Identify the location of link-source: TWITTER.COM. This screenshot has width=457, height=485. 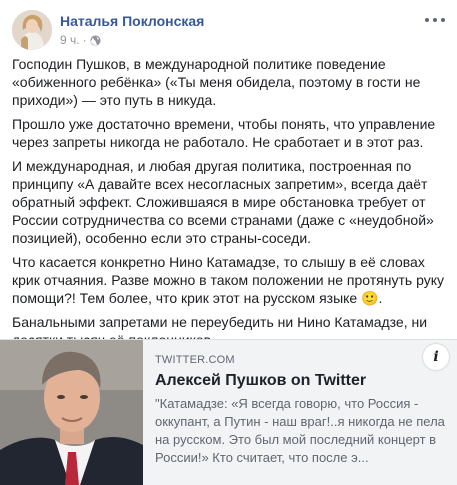
(195, 360).